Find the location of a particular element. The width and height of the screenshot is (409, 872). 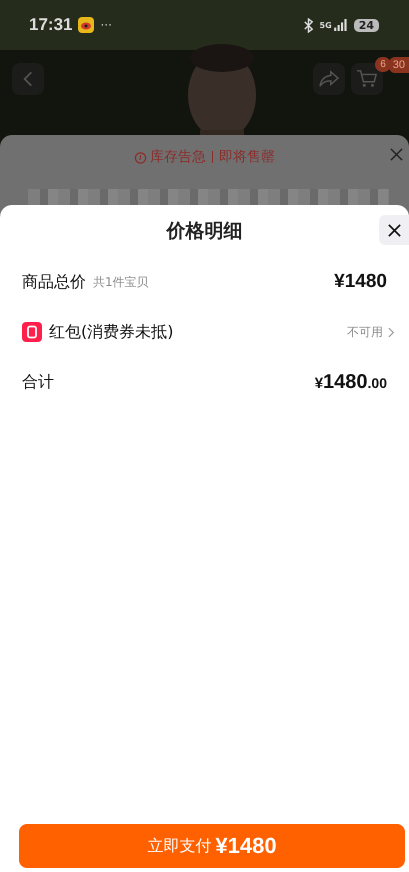

alarm-clock-icon is located at coordinates (140, 157).